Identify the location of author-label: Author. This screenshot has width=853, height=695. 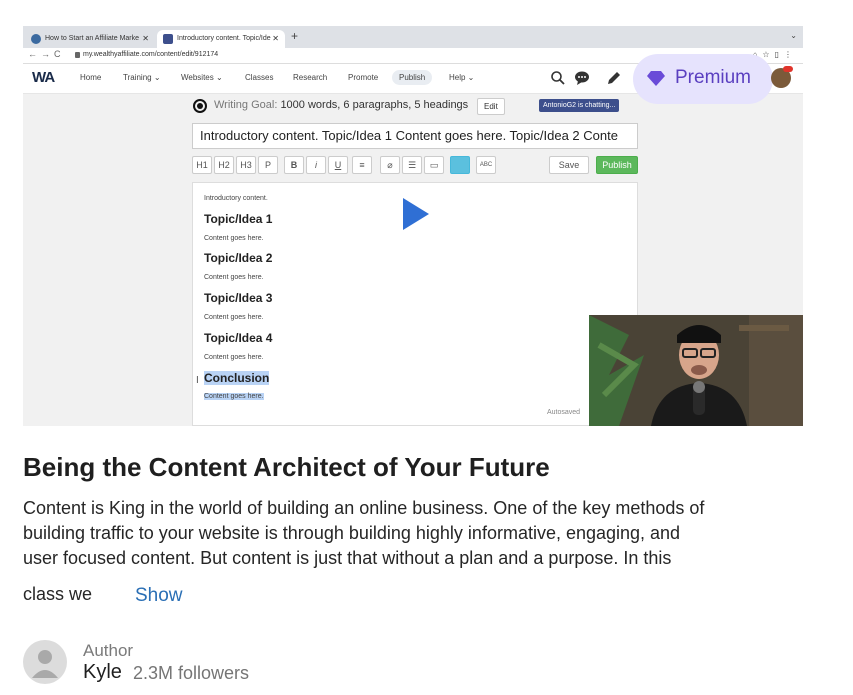
(108, 650).